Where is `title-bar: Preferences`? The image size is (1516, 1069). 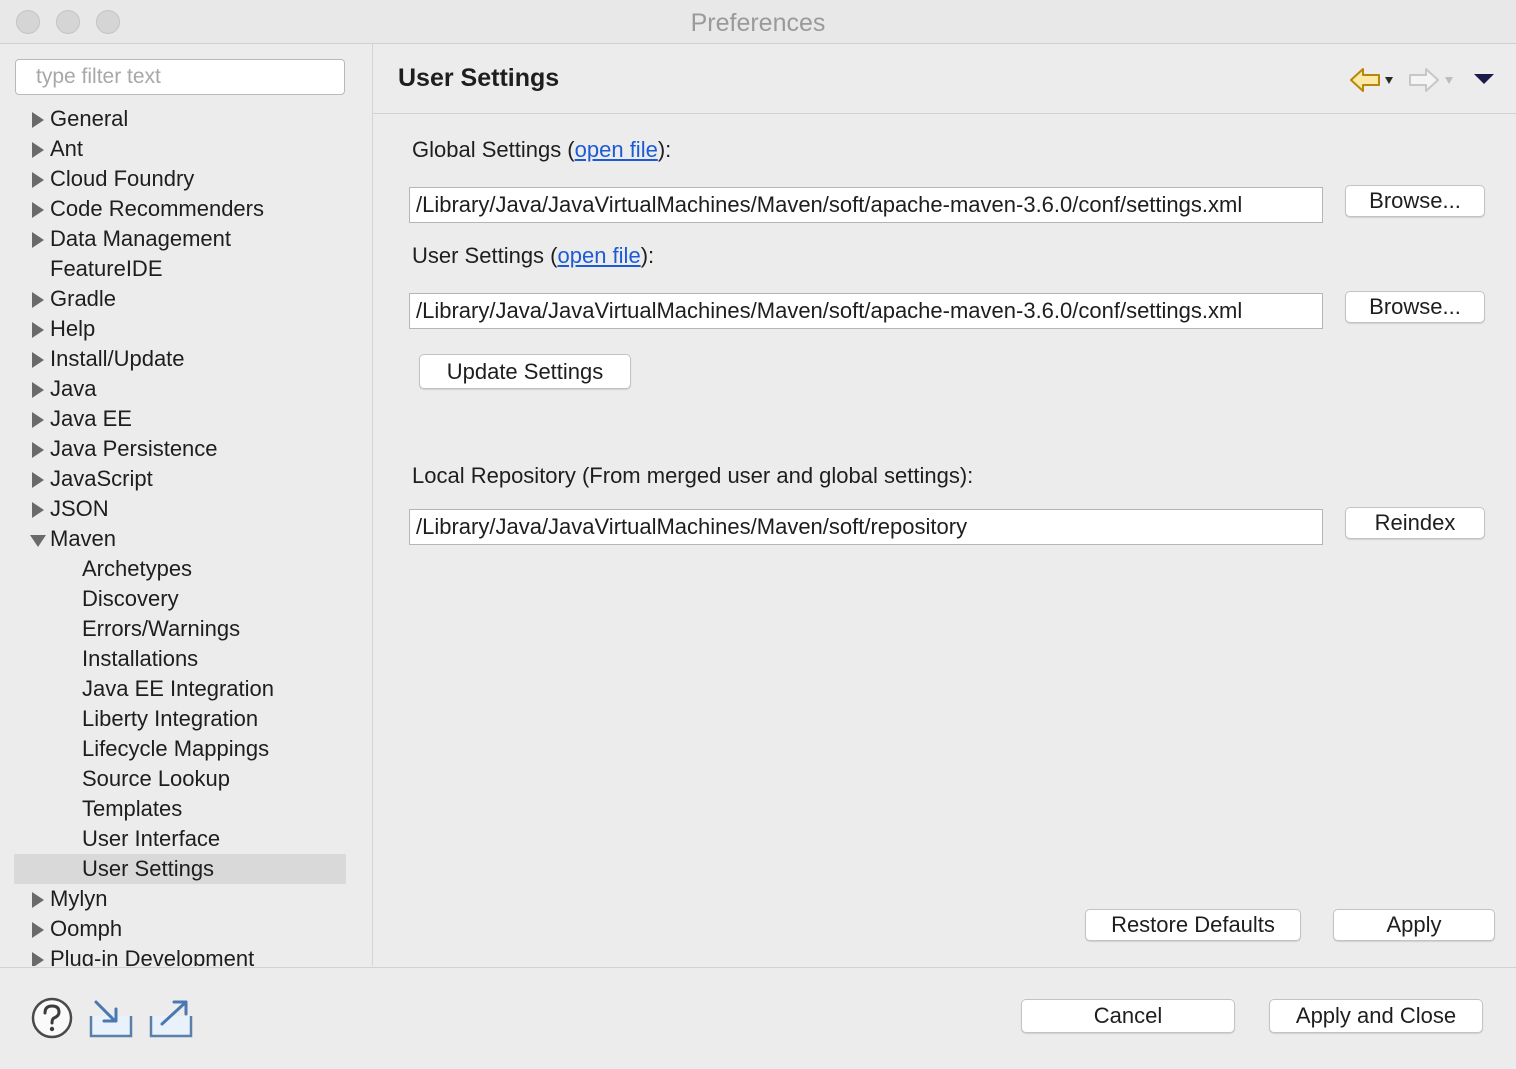 title-bar: Preferences is located at coordinates (758, 22).